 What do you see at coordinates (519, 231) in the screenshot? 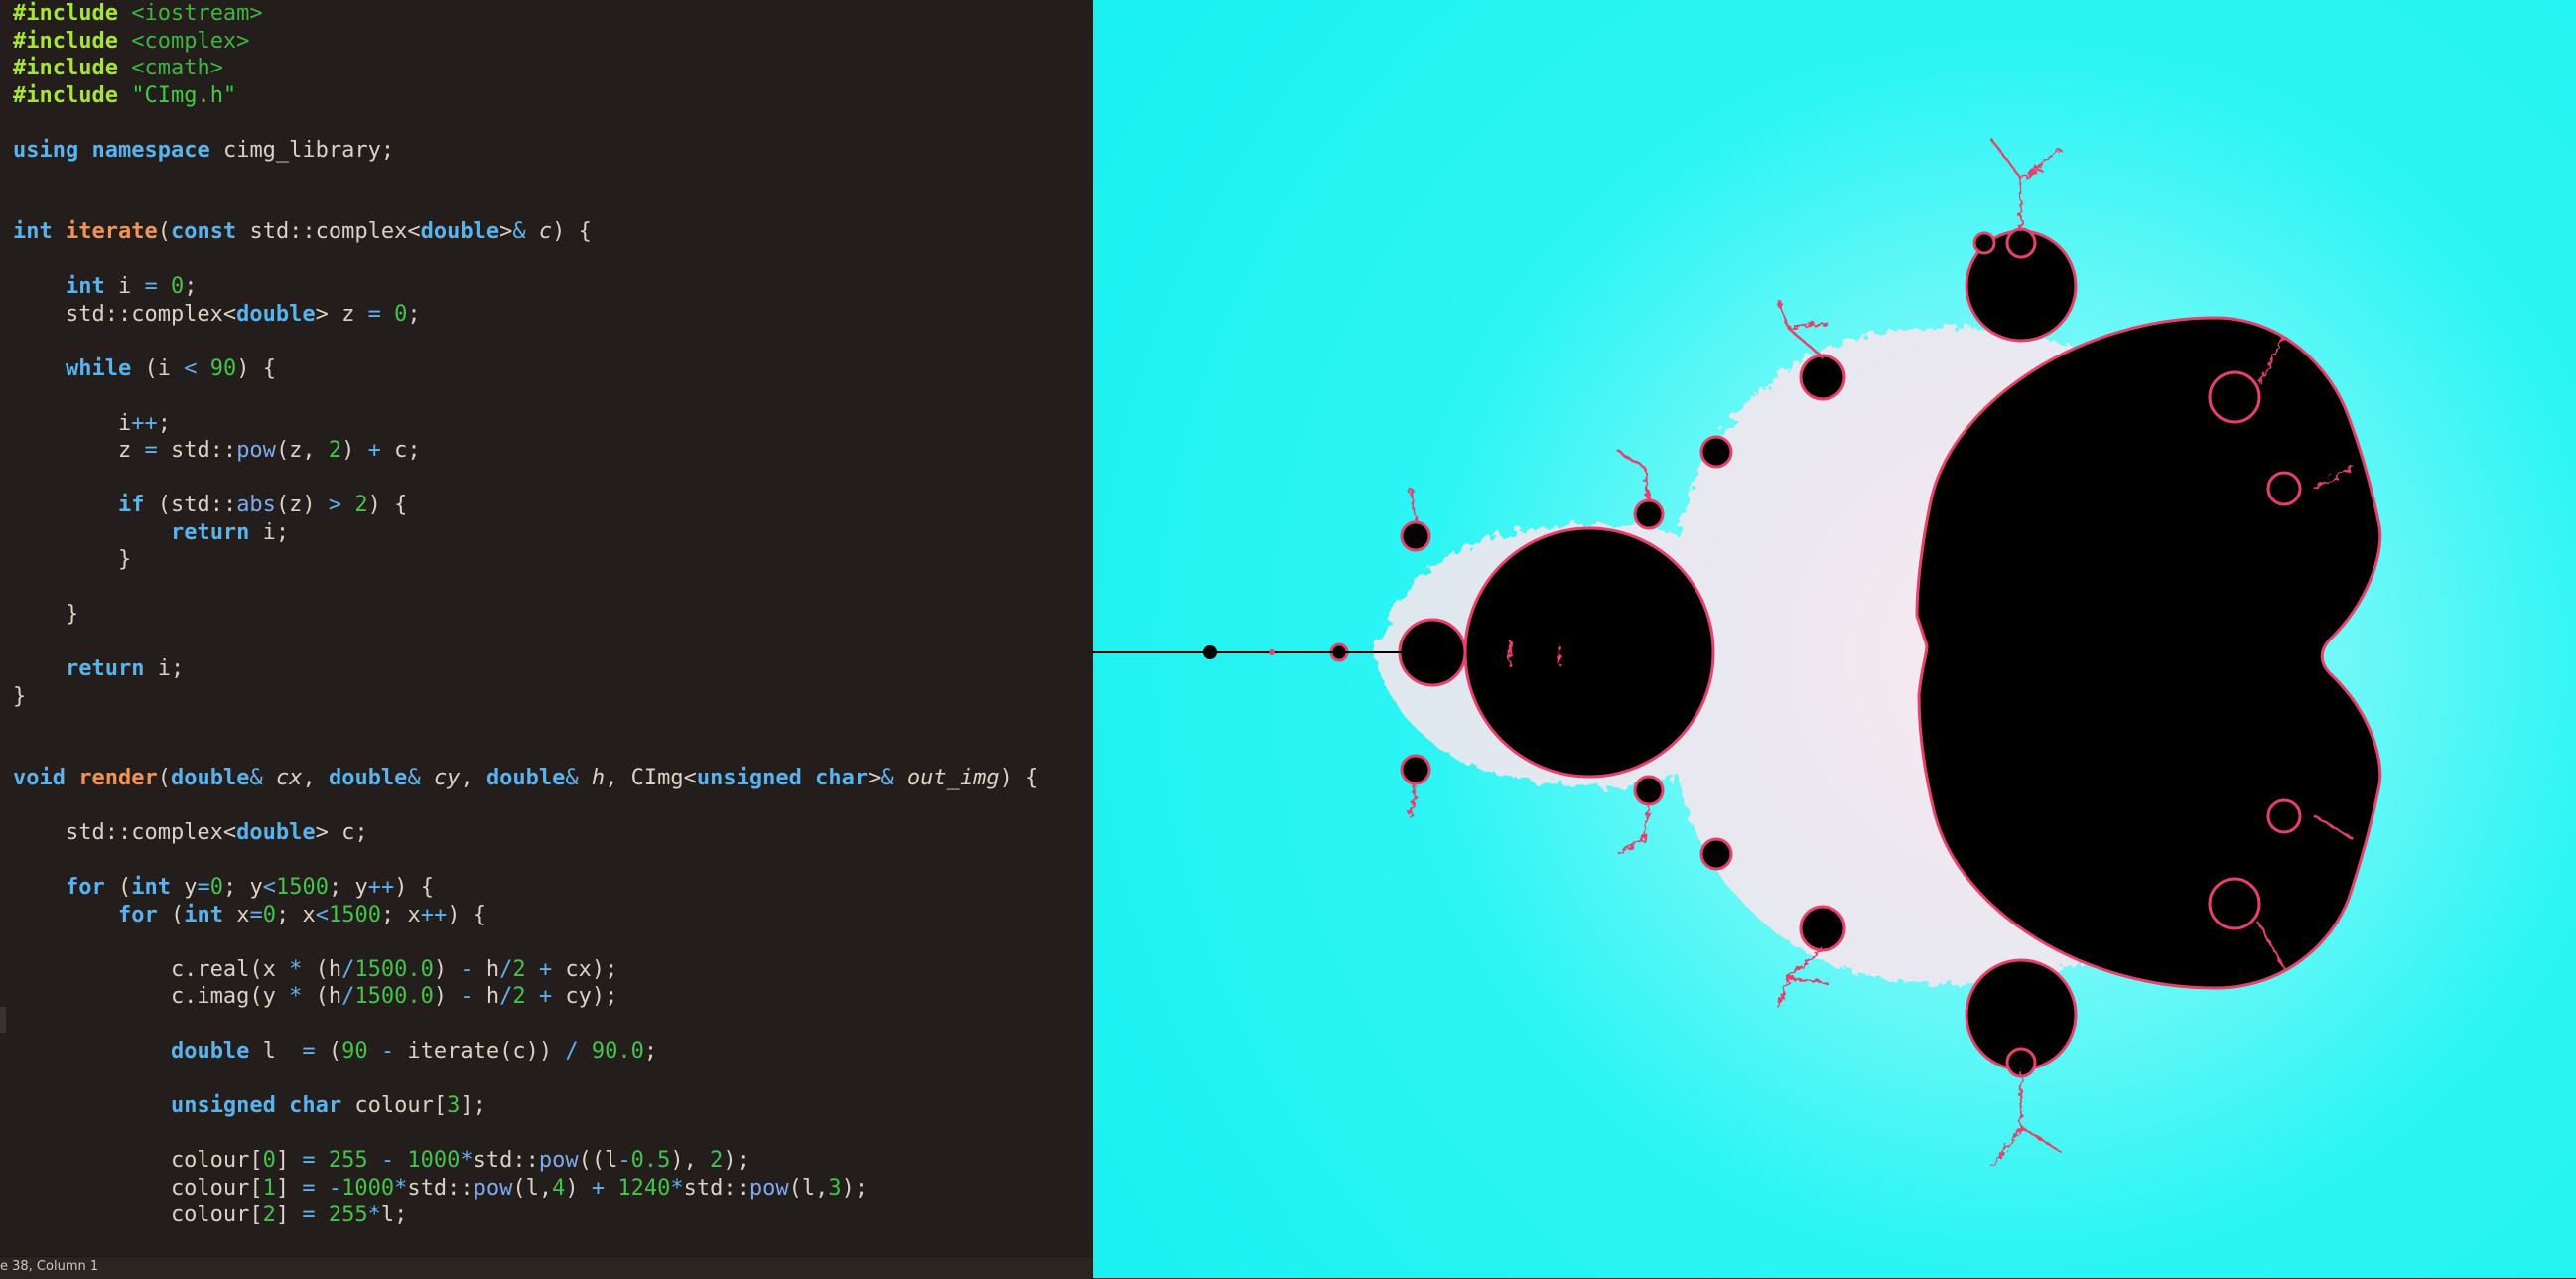
I see `code-token: &` at bounding box center [519, 231].